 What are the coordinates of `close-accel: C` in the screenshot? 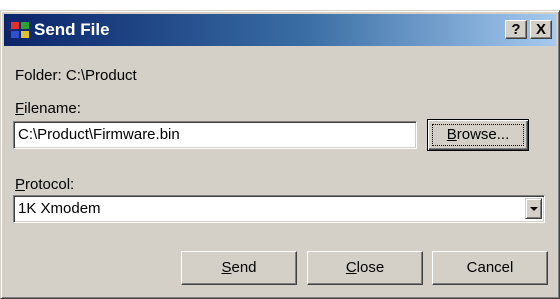 It's located at (351, 267).